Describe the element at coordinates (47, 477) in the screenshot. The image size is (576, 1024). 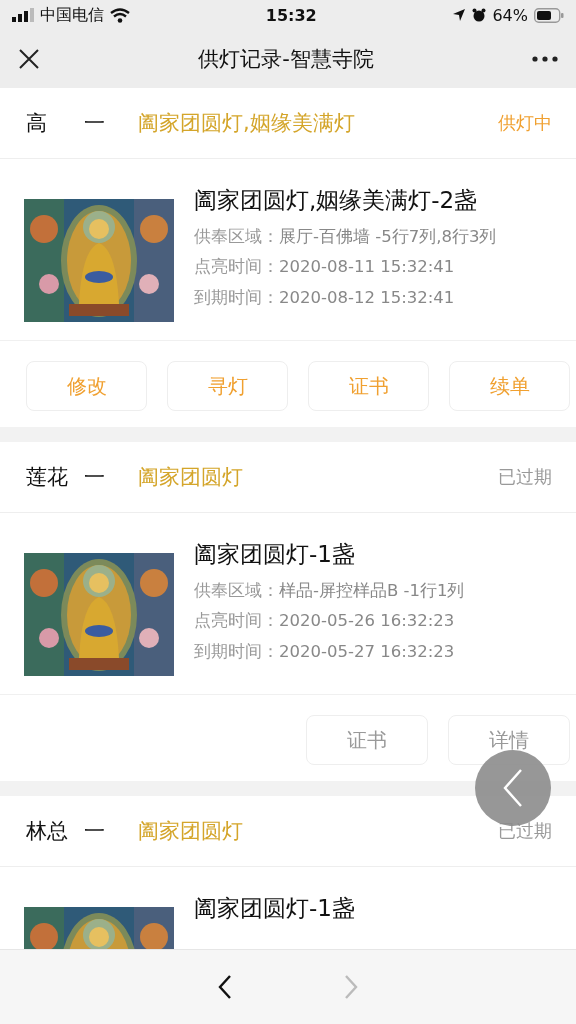
I see `donor-name: 莲花` at that location.